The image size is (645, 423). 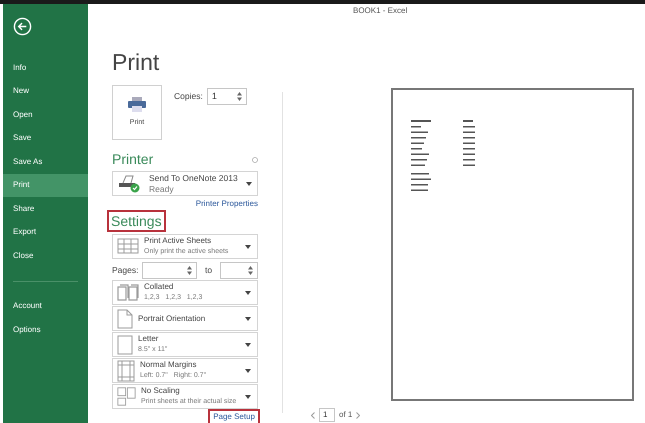 I want to click on to-label: to, so click(x=209, y=270).